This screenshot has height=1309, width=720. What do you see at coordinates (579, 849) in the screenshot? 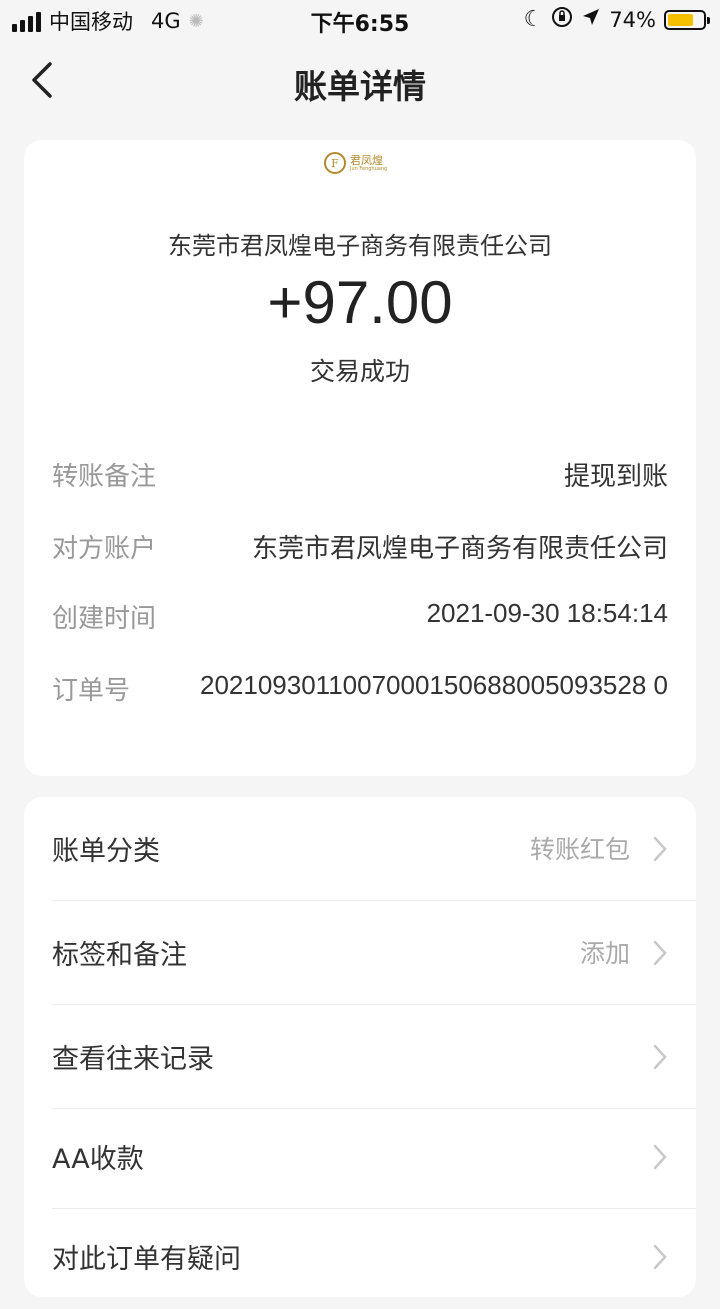
I see `menu-item-value: 转账红包` at bounding box center [579, 849].